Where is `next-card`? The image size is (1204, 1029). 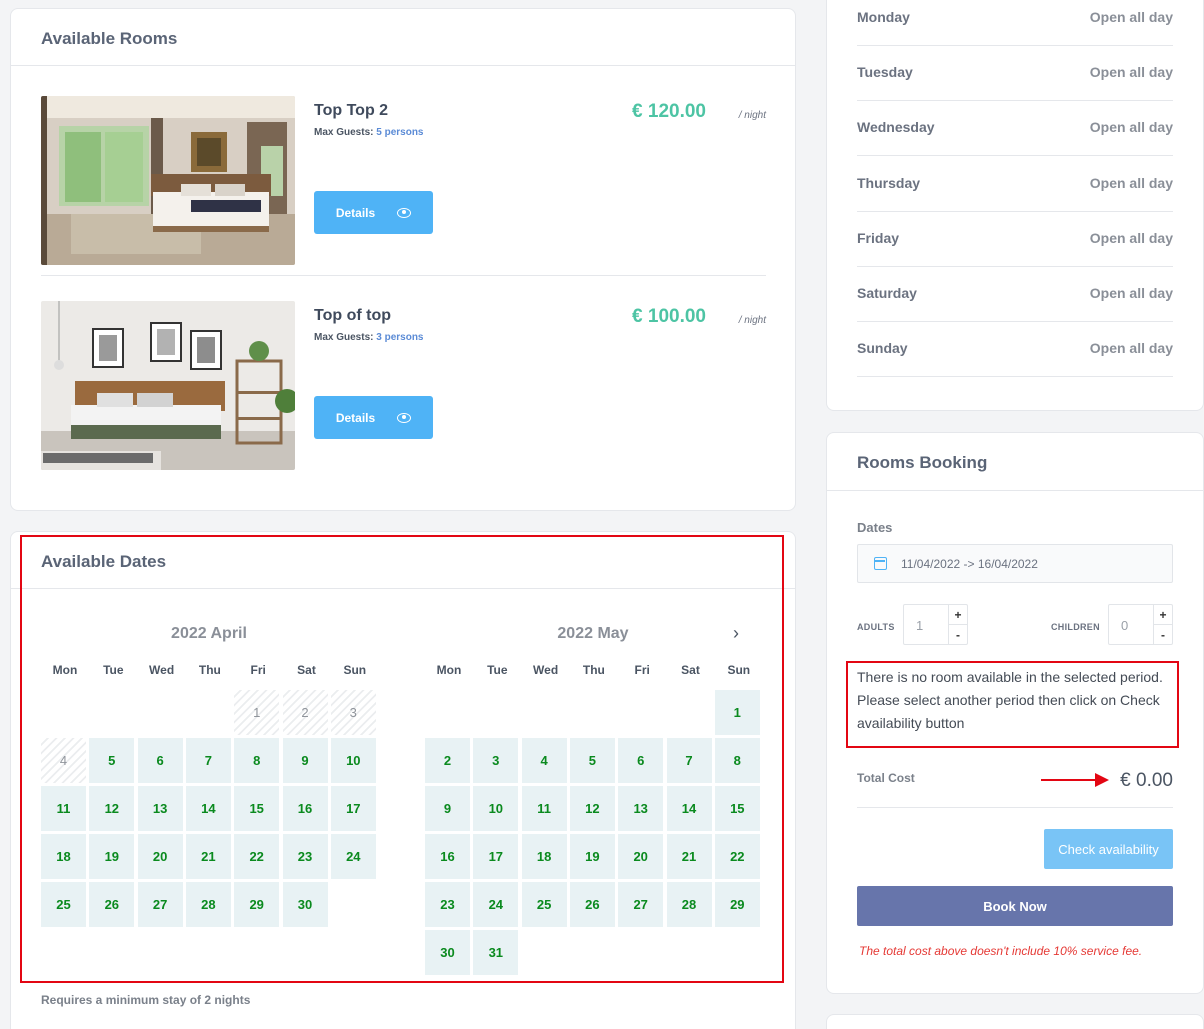
next-card is located at coordinates (1015, 1021).